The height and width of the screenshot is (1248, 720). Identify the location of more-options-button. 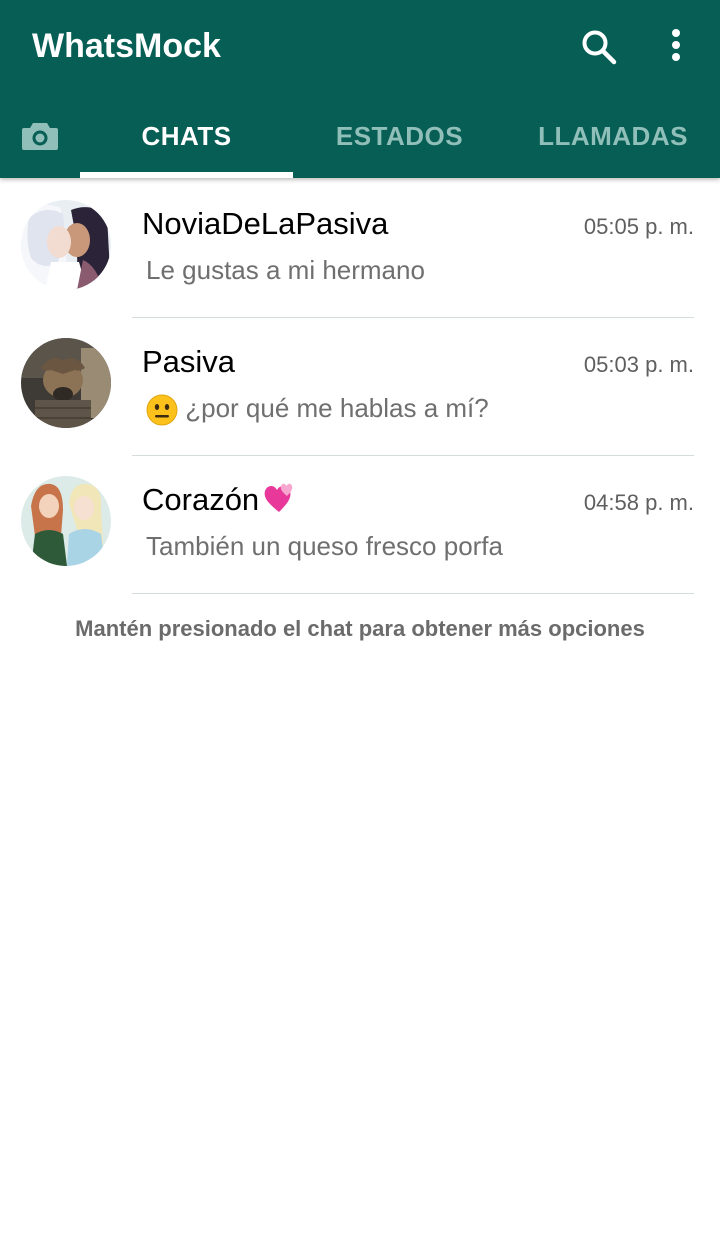
(676, 47).